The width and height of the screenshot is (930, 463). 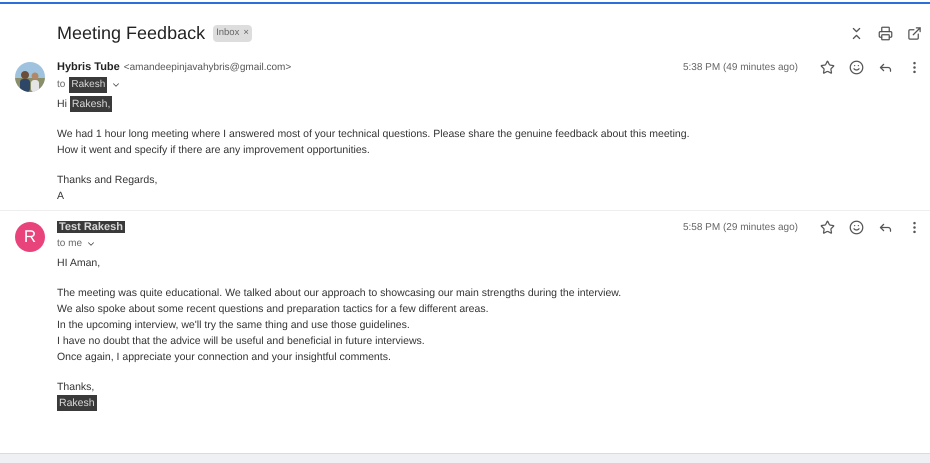 What do you see at coordinates (241, 341) in the screenshot?
I see `text: I have no doubt that the advice will be useful and beneficial in future interviews.` at bounding box center [241, 341].